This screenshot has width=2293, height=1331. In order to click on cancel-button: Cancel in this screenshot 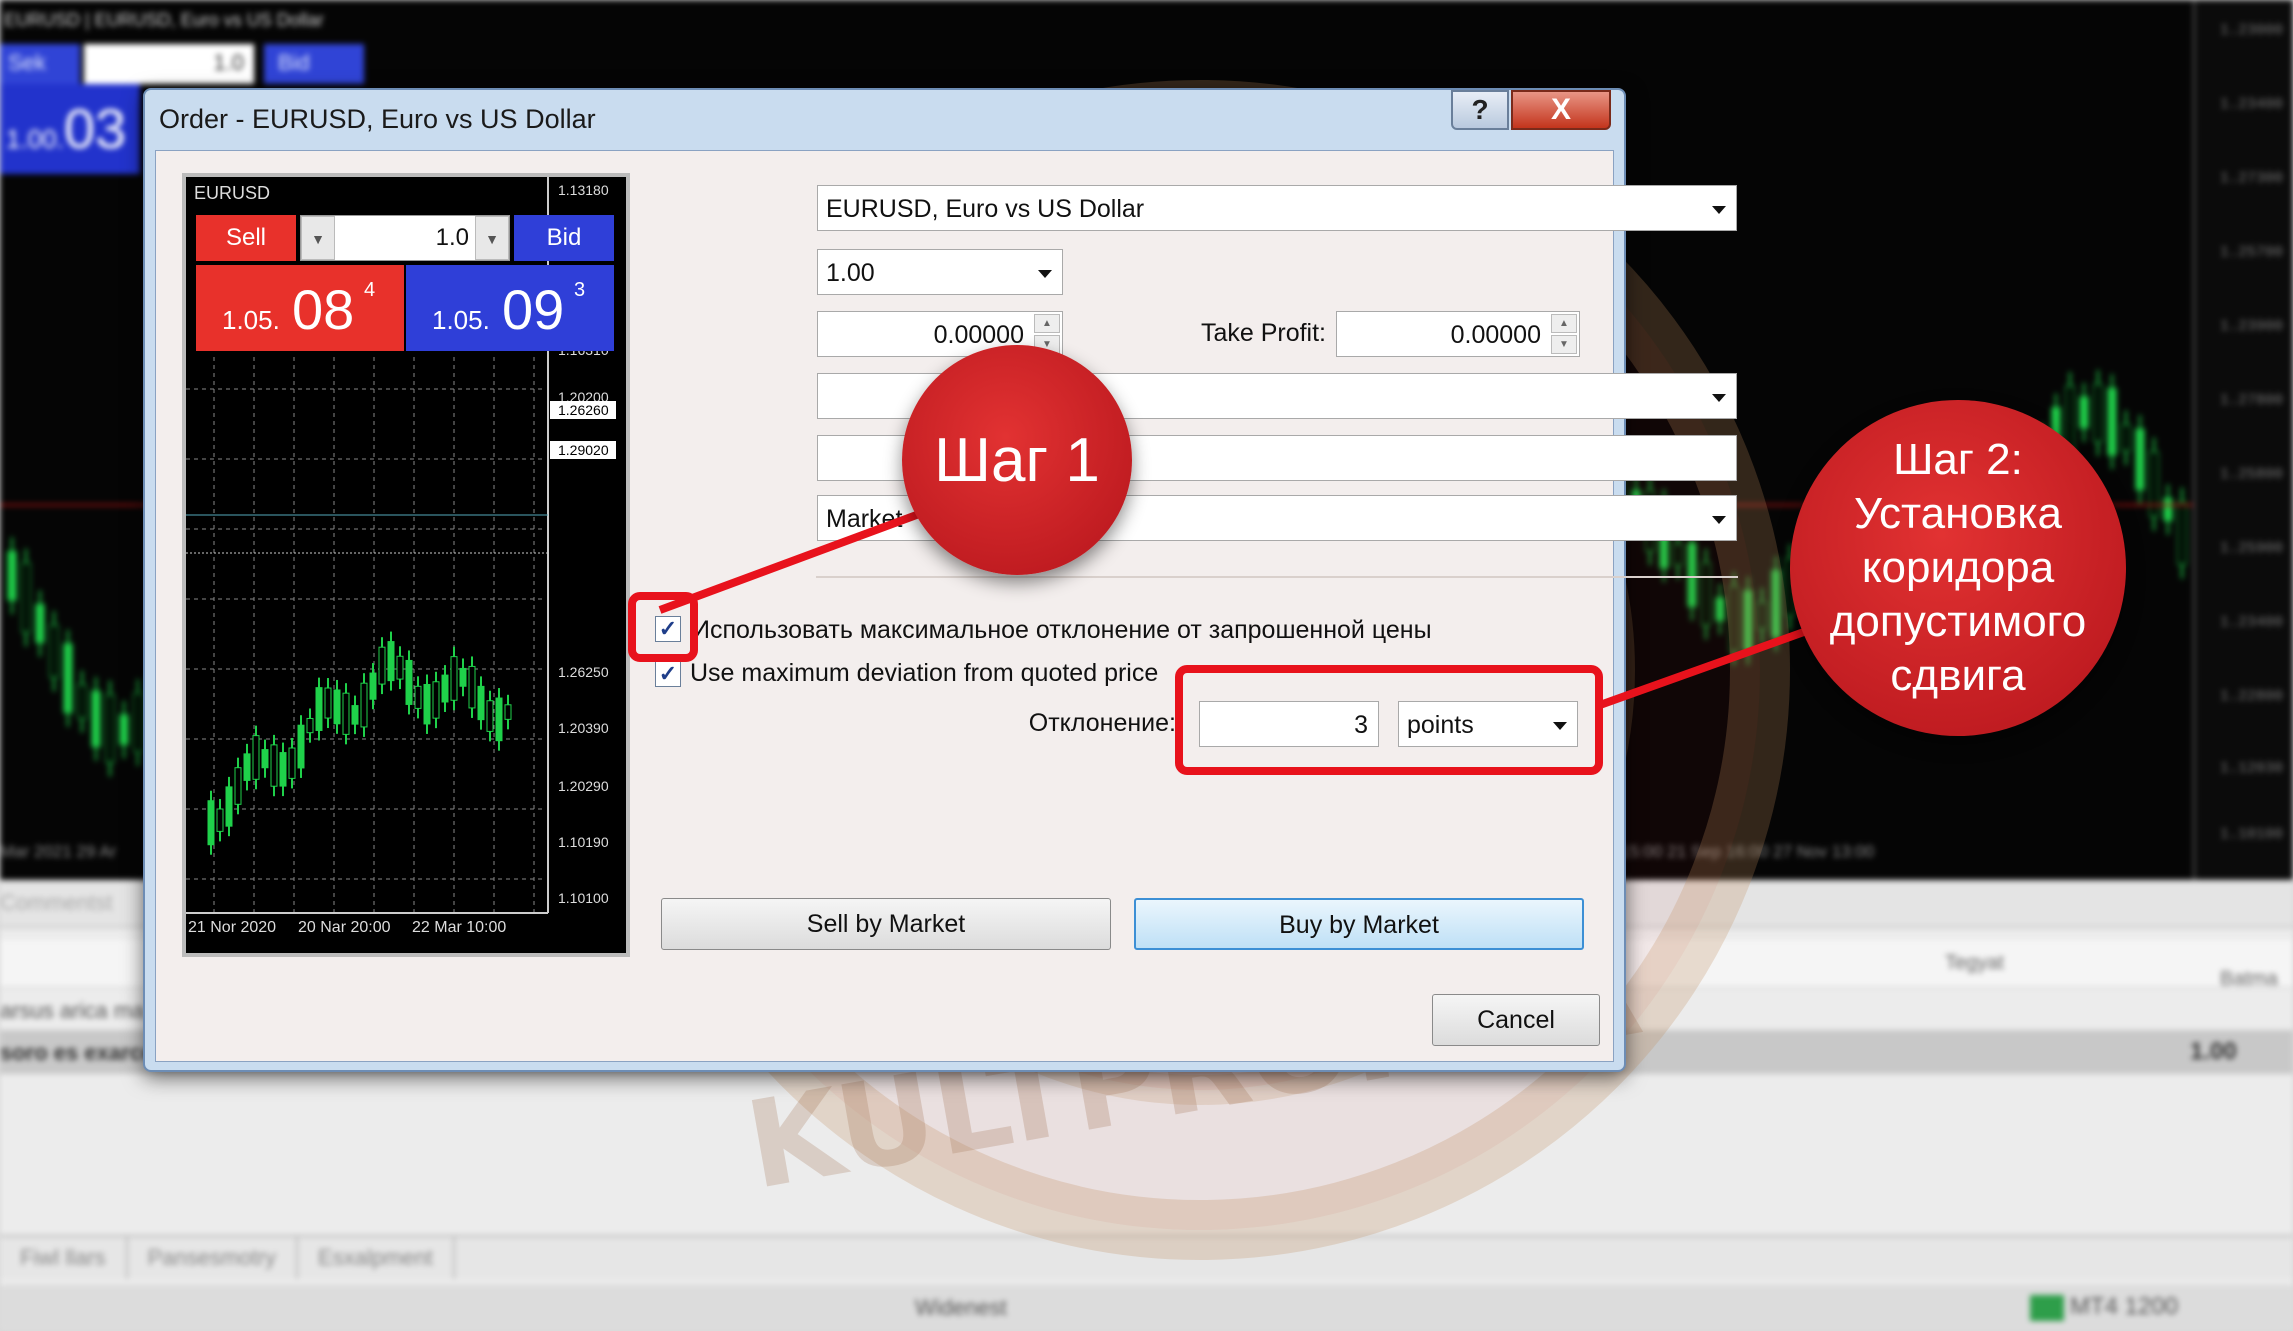, I will do `click(1516, 1020)`.